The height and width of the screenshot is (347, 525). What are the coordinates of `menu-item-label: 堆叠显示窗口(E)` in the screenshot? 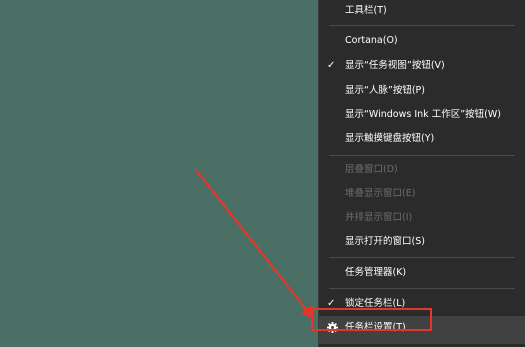 It's located at (380, 193).